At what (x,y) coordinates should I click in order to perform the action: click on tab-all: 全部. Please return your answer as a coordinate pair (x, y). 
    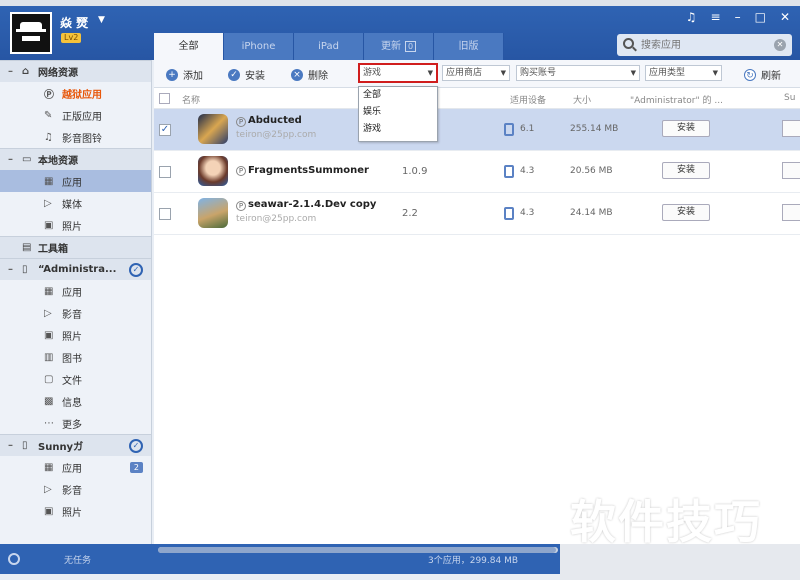
    Looking at the image, I should click on (189, 46).